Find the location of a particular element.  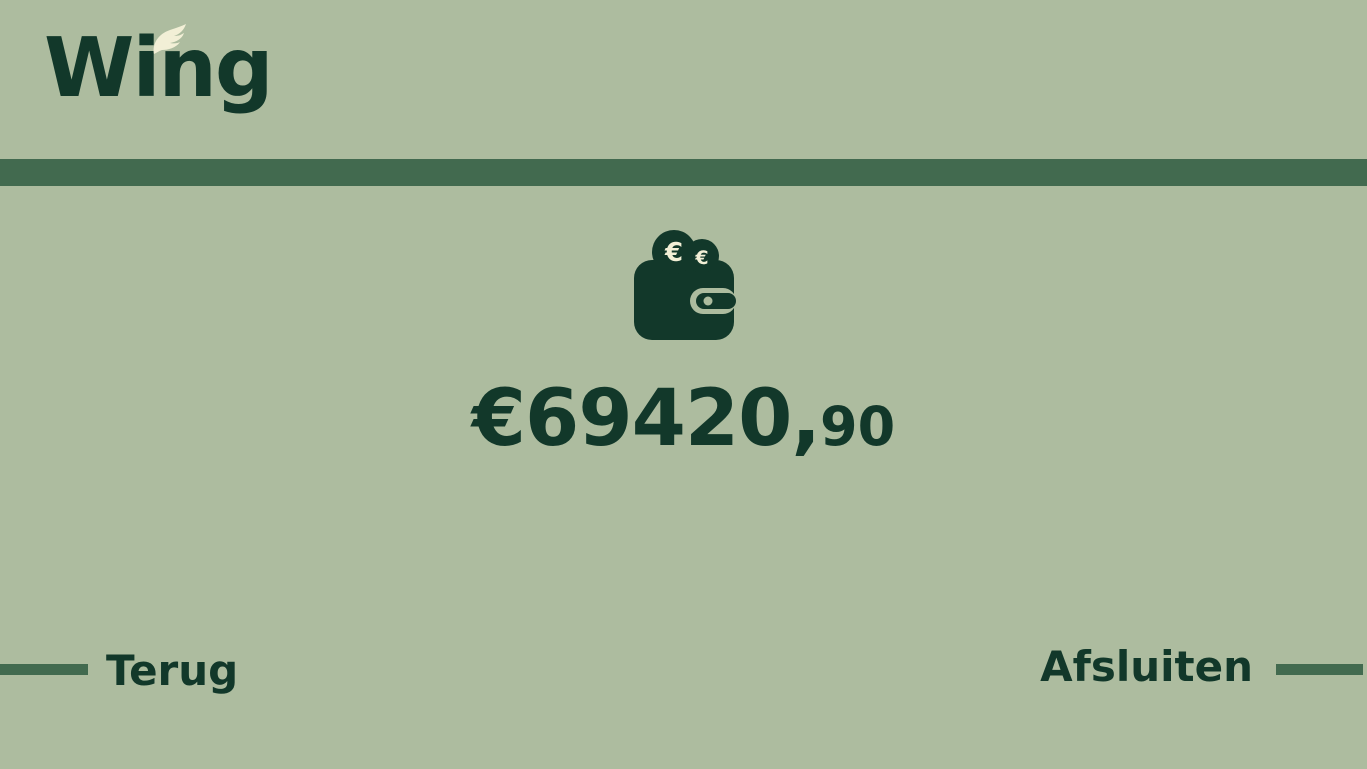

brand-logo: Wing is located at coordinates (164, 77).